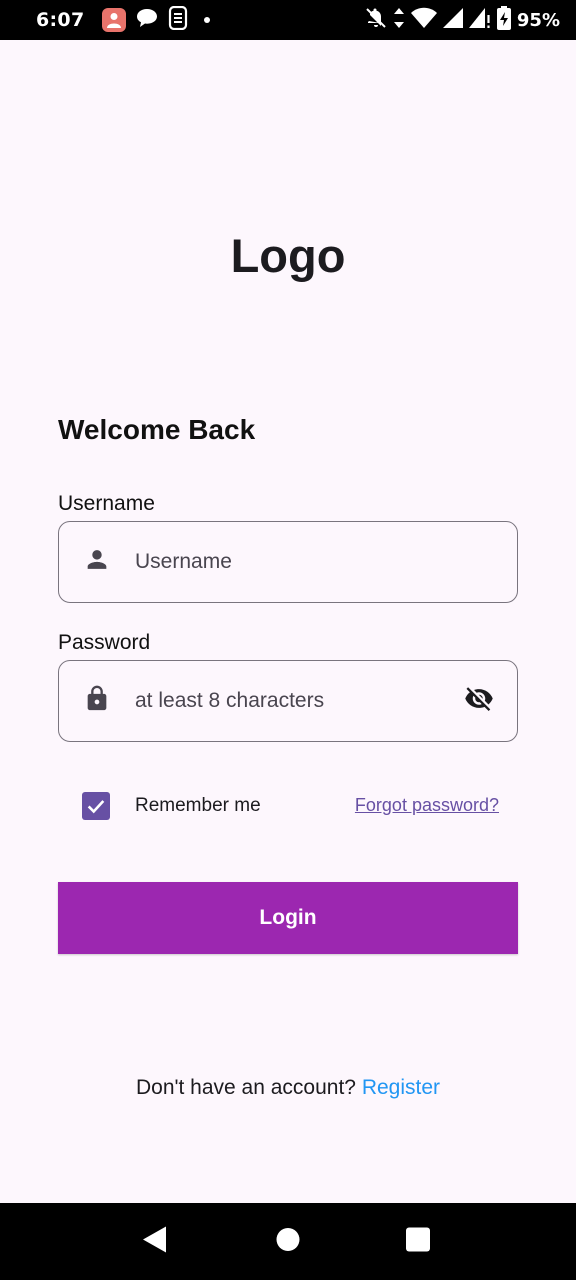 The height and width of the screenshot is (1280, 576). Describe the element at coordinates (106, 503) in the screenshot. I see `username-label: Username` at that location.